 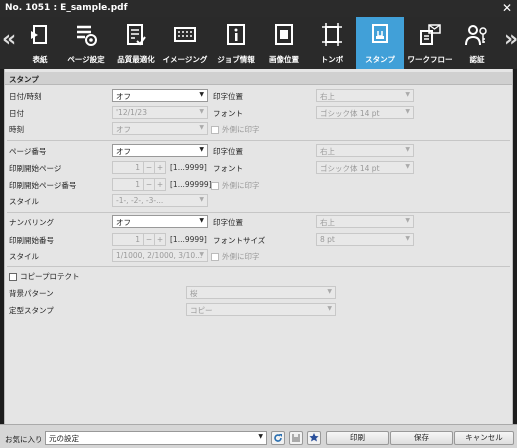 What do you see at coordinates (228, 96) in the screenshot?
I see `datetime-position-label: 印字位置` at bounding box center [228, 96].